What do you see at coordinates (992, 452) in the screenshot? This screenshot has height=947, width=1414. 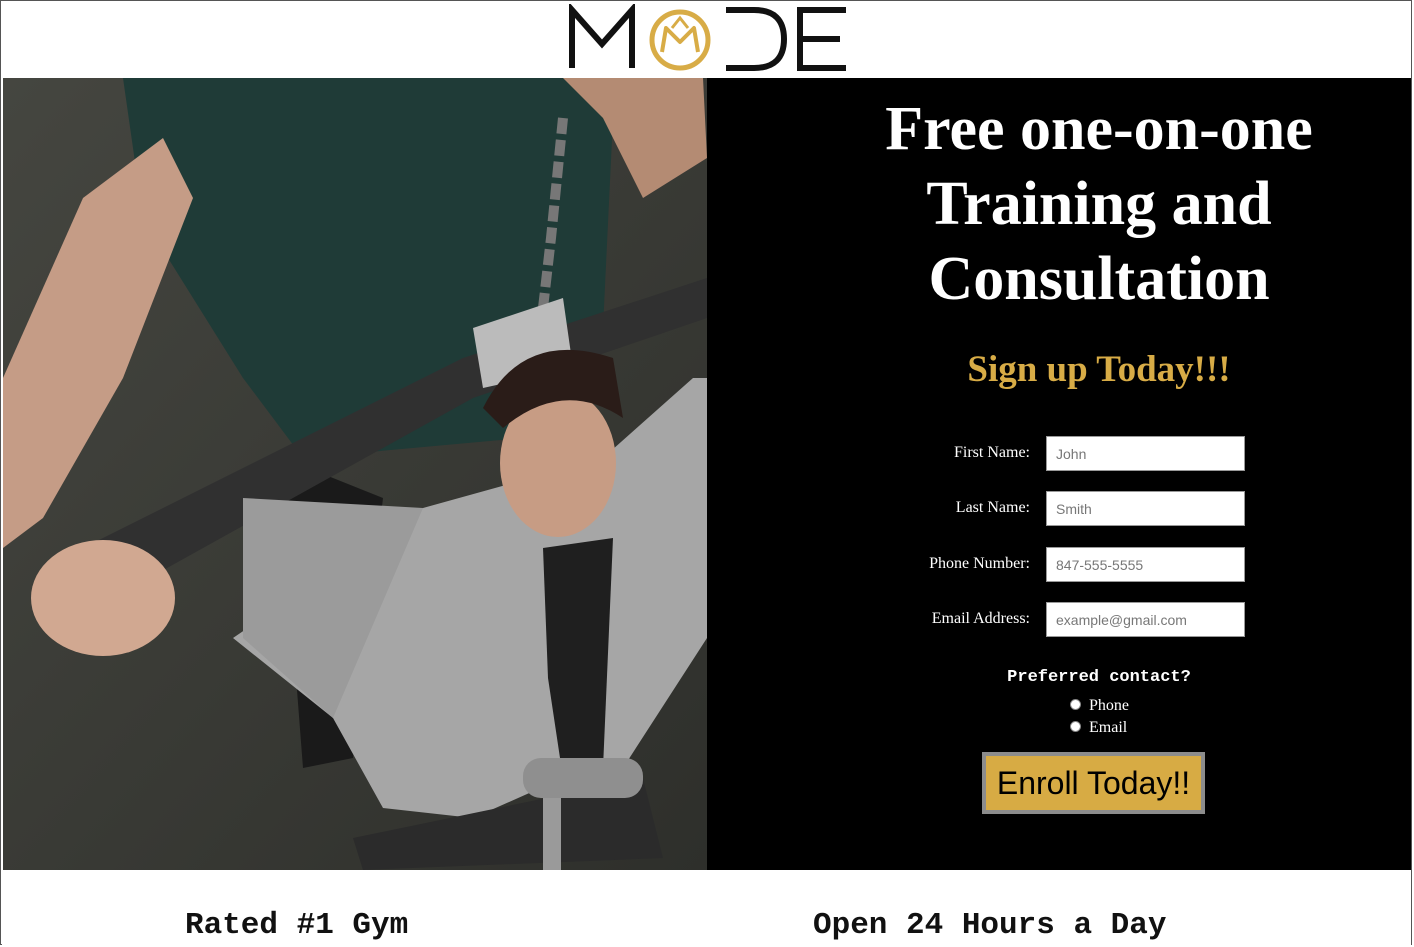 I see `first-name-label: First Name:` at bounding box center [992, 452].